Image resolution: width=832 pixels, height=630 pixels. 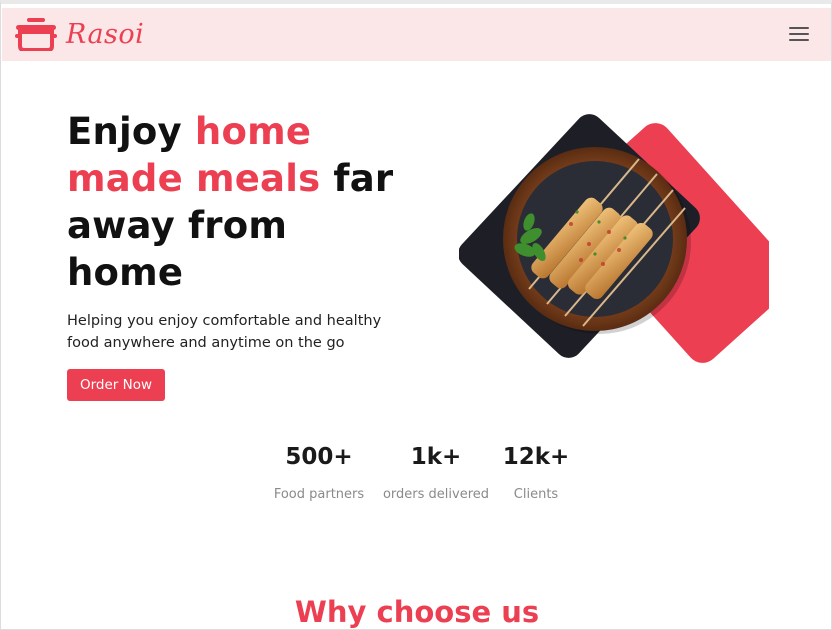 I want to click on brand-logo: Rasoi, so click(x=79, y=34).